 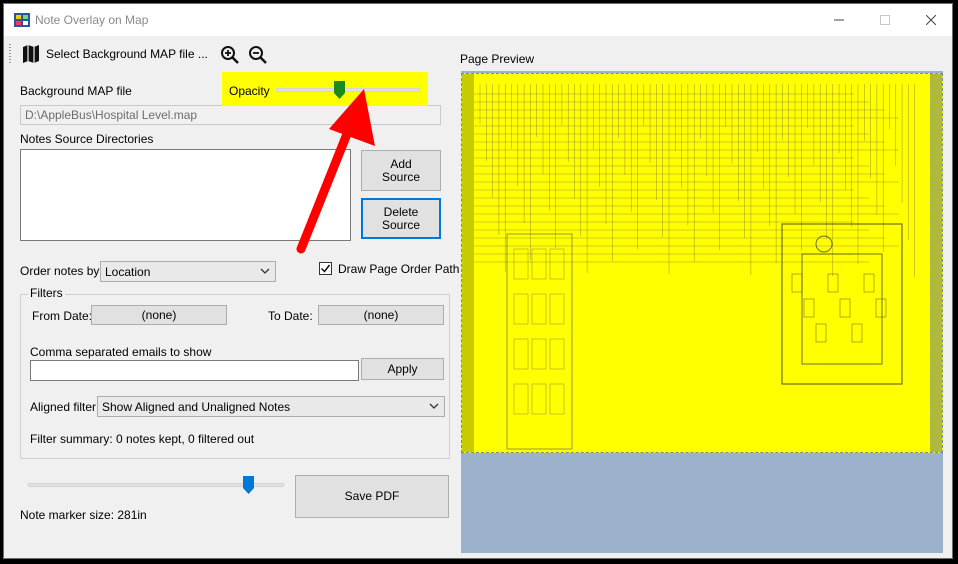 What do you see at coordinates (497, 59) in the screenshot?
I see `page-preview-label: Page Preview` at bounding box center [497, 59].